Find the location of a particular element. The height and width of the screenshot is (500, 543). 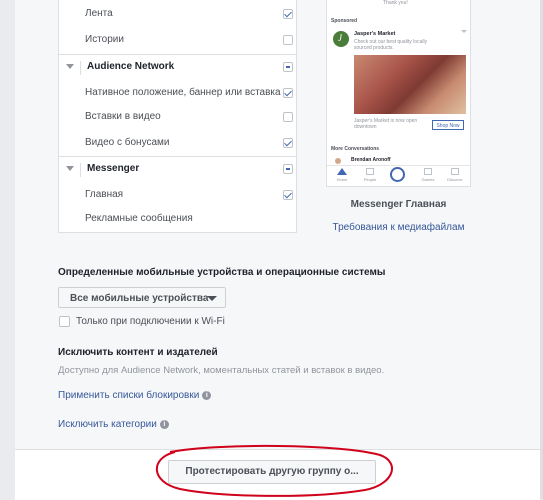

preview-tab-games: Games is located at coordinates (428, 175).